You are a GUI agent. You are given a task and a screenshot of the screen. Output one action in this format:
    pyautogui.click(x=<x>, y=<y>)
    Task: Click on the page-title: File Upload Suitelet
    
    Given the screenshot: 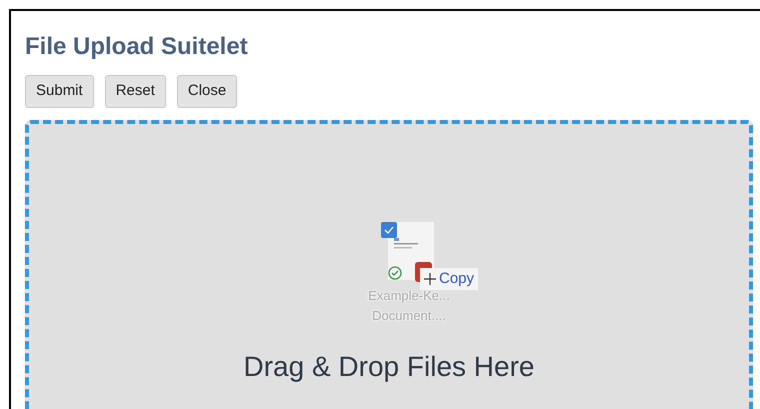 What is the action you would take?
    pyautogui.click(x=137, y=47)
    